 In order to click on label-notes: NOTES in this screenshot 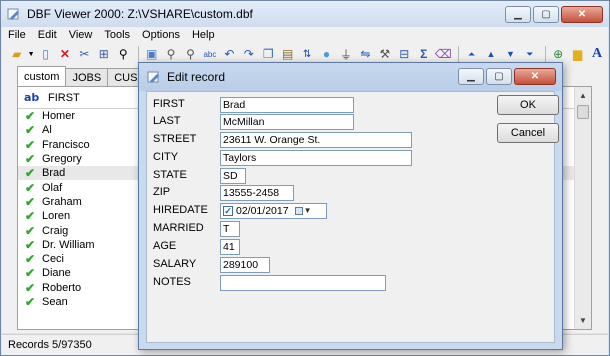, I will do `click(172, 282)`.